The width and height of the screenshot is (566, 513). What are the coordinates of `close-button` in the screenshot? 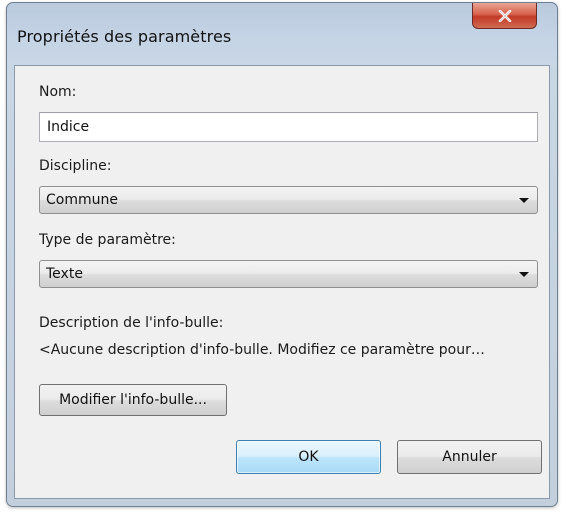 It's located at (504, 16).